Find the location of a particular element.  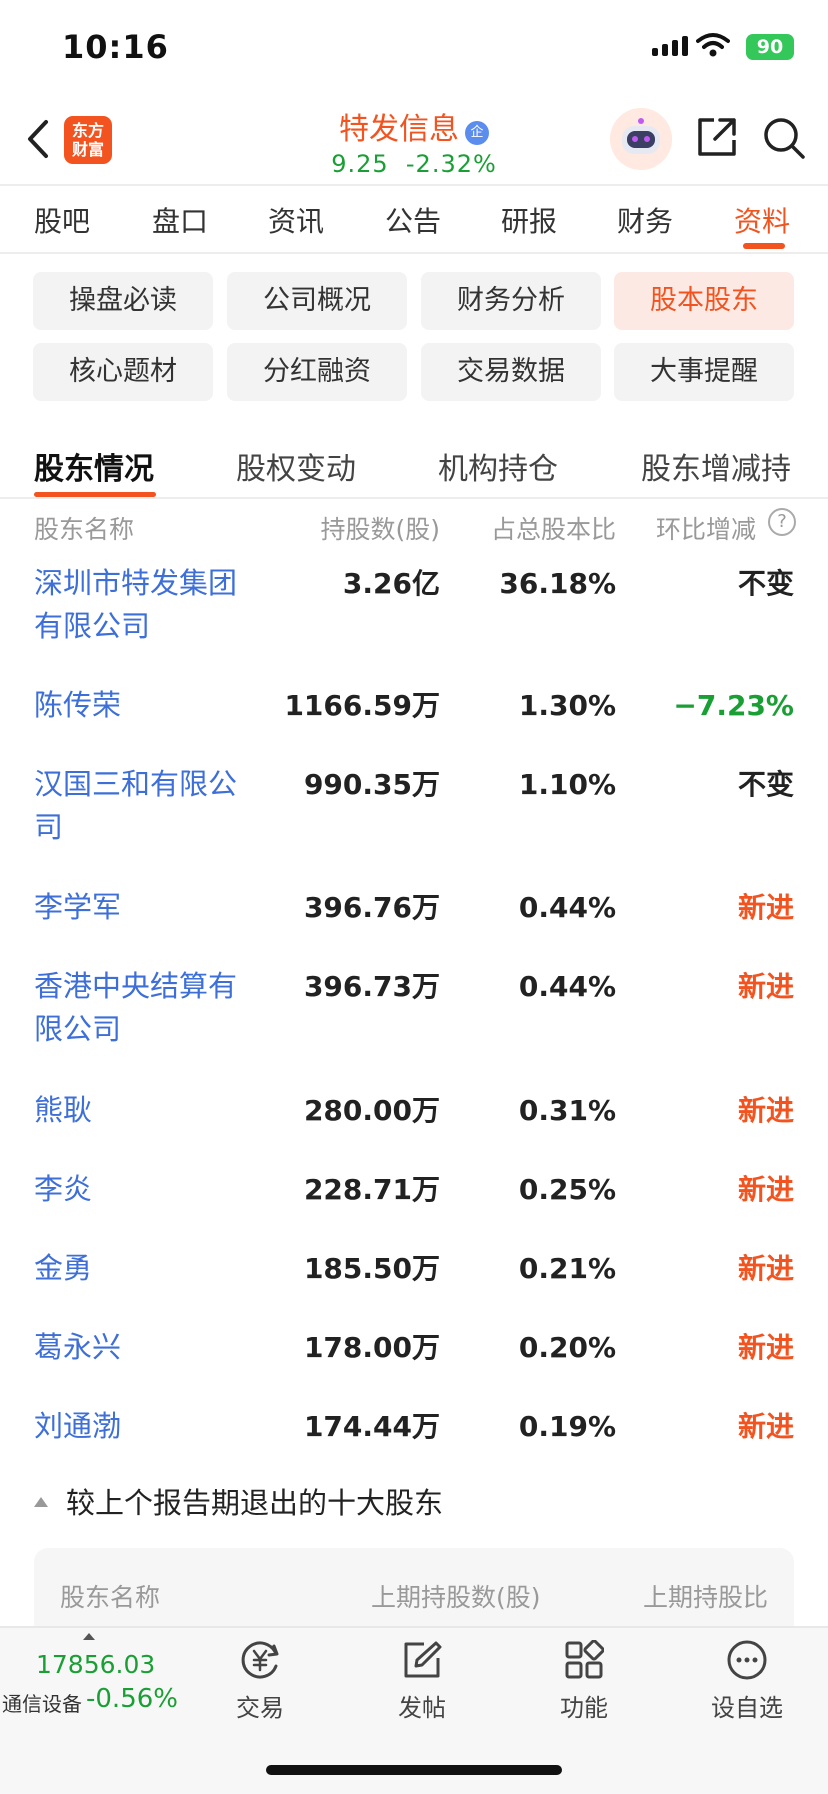

tabs-divider is located at coordinates (414, 253).